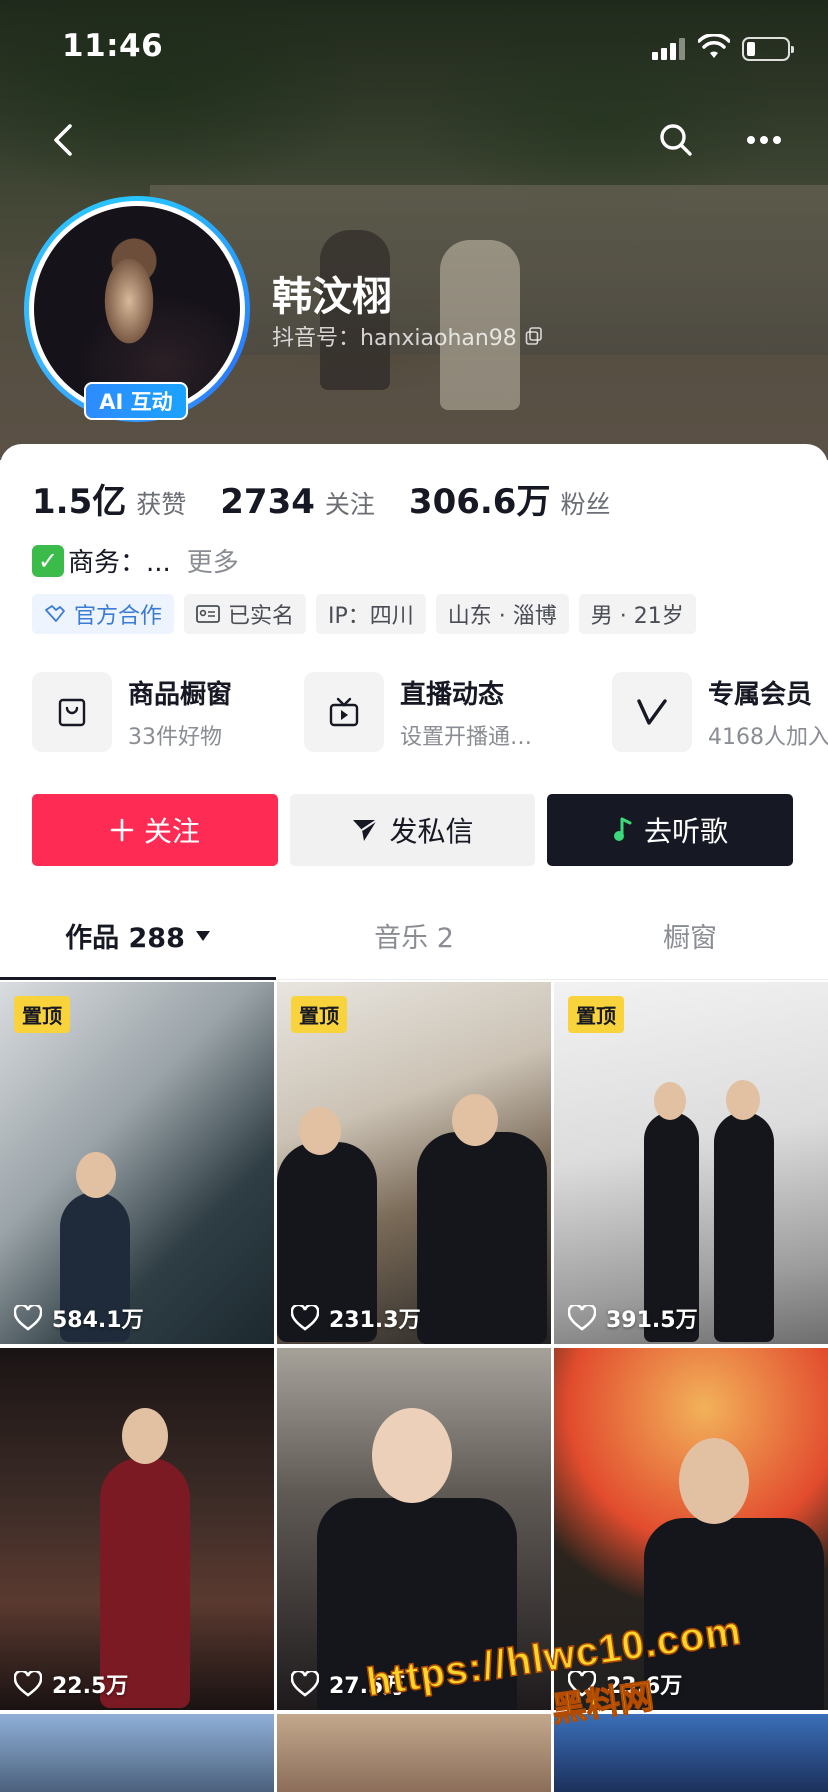  I want to click on content-tabs: 作品 288 音乐 2 橱窗, so click(414, 936).